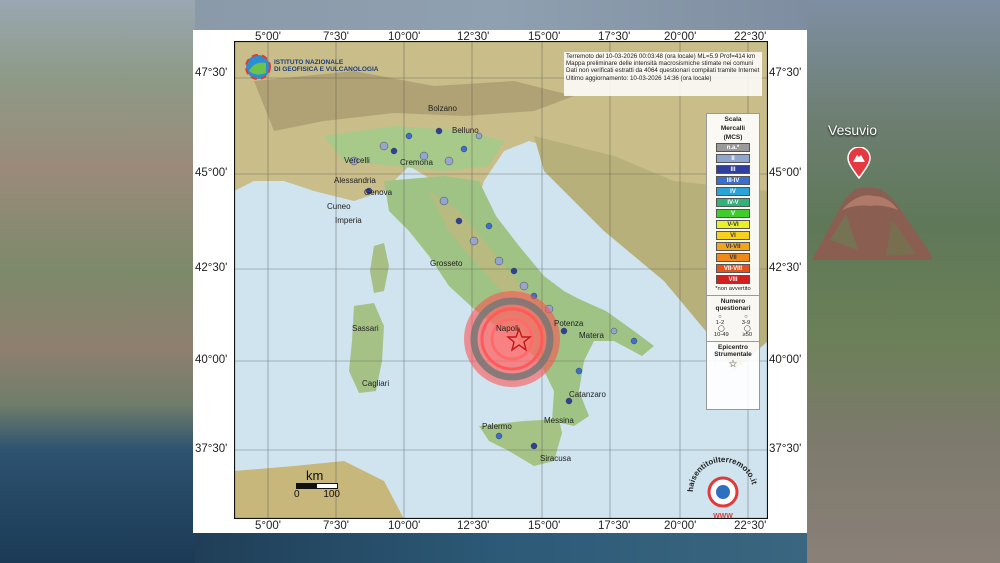  I want to click on legend-title: Scala, so click(733, 119).